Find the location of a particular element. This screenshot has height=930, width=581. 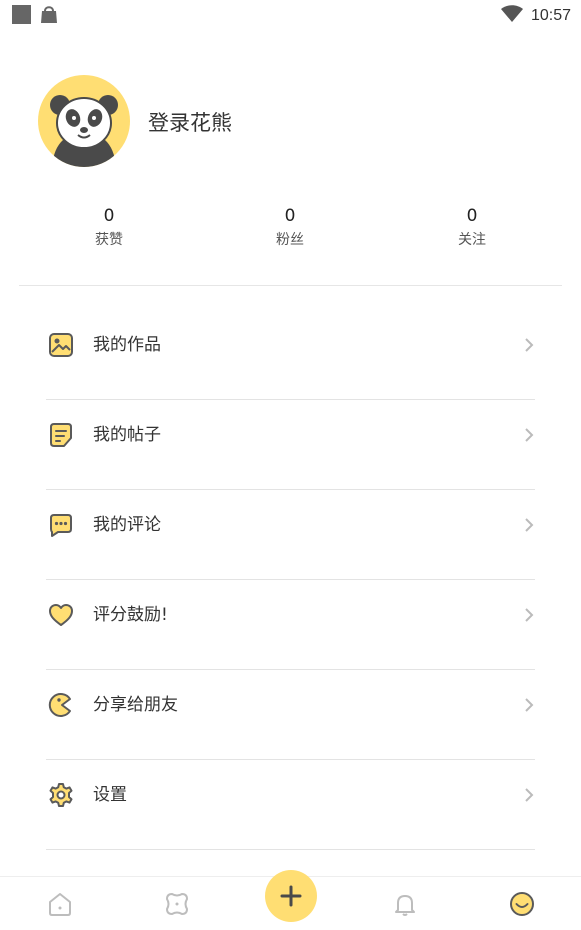

menu-label: 设置 is located at coordinates (110, 795).